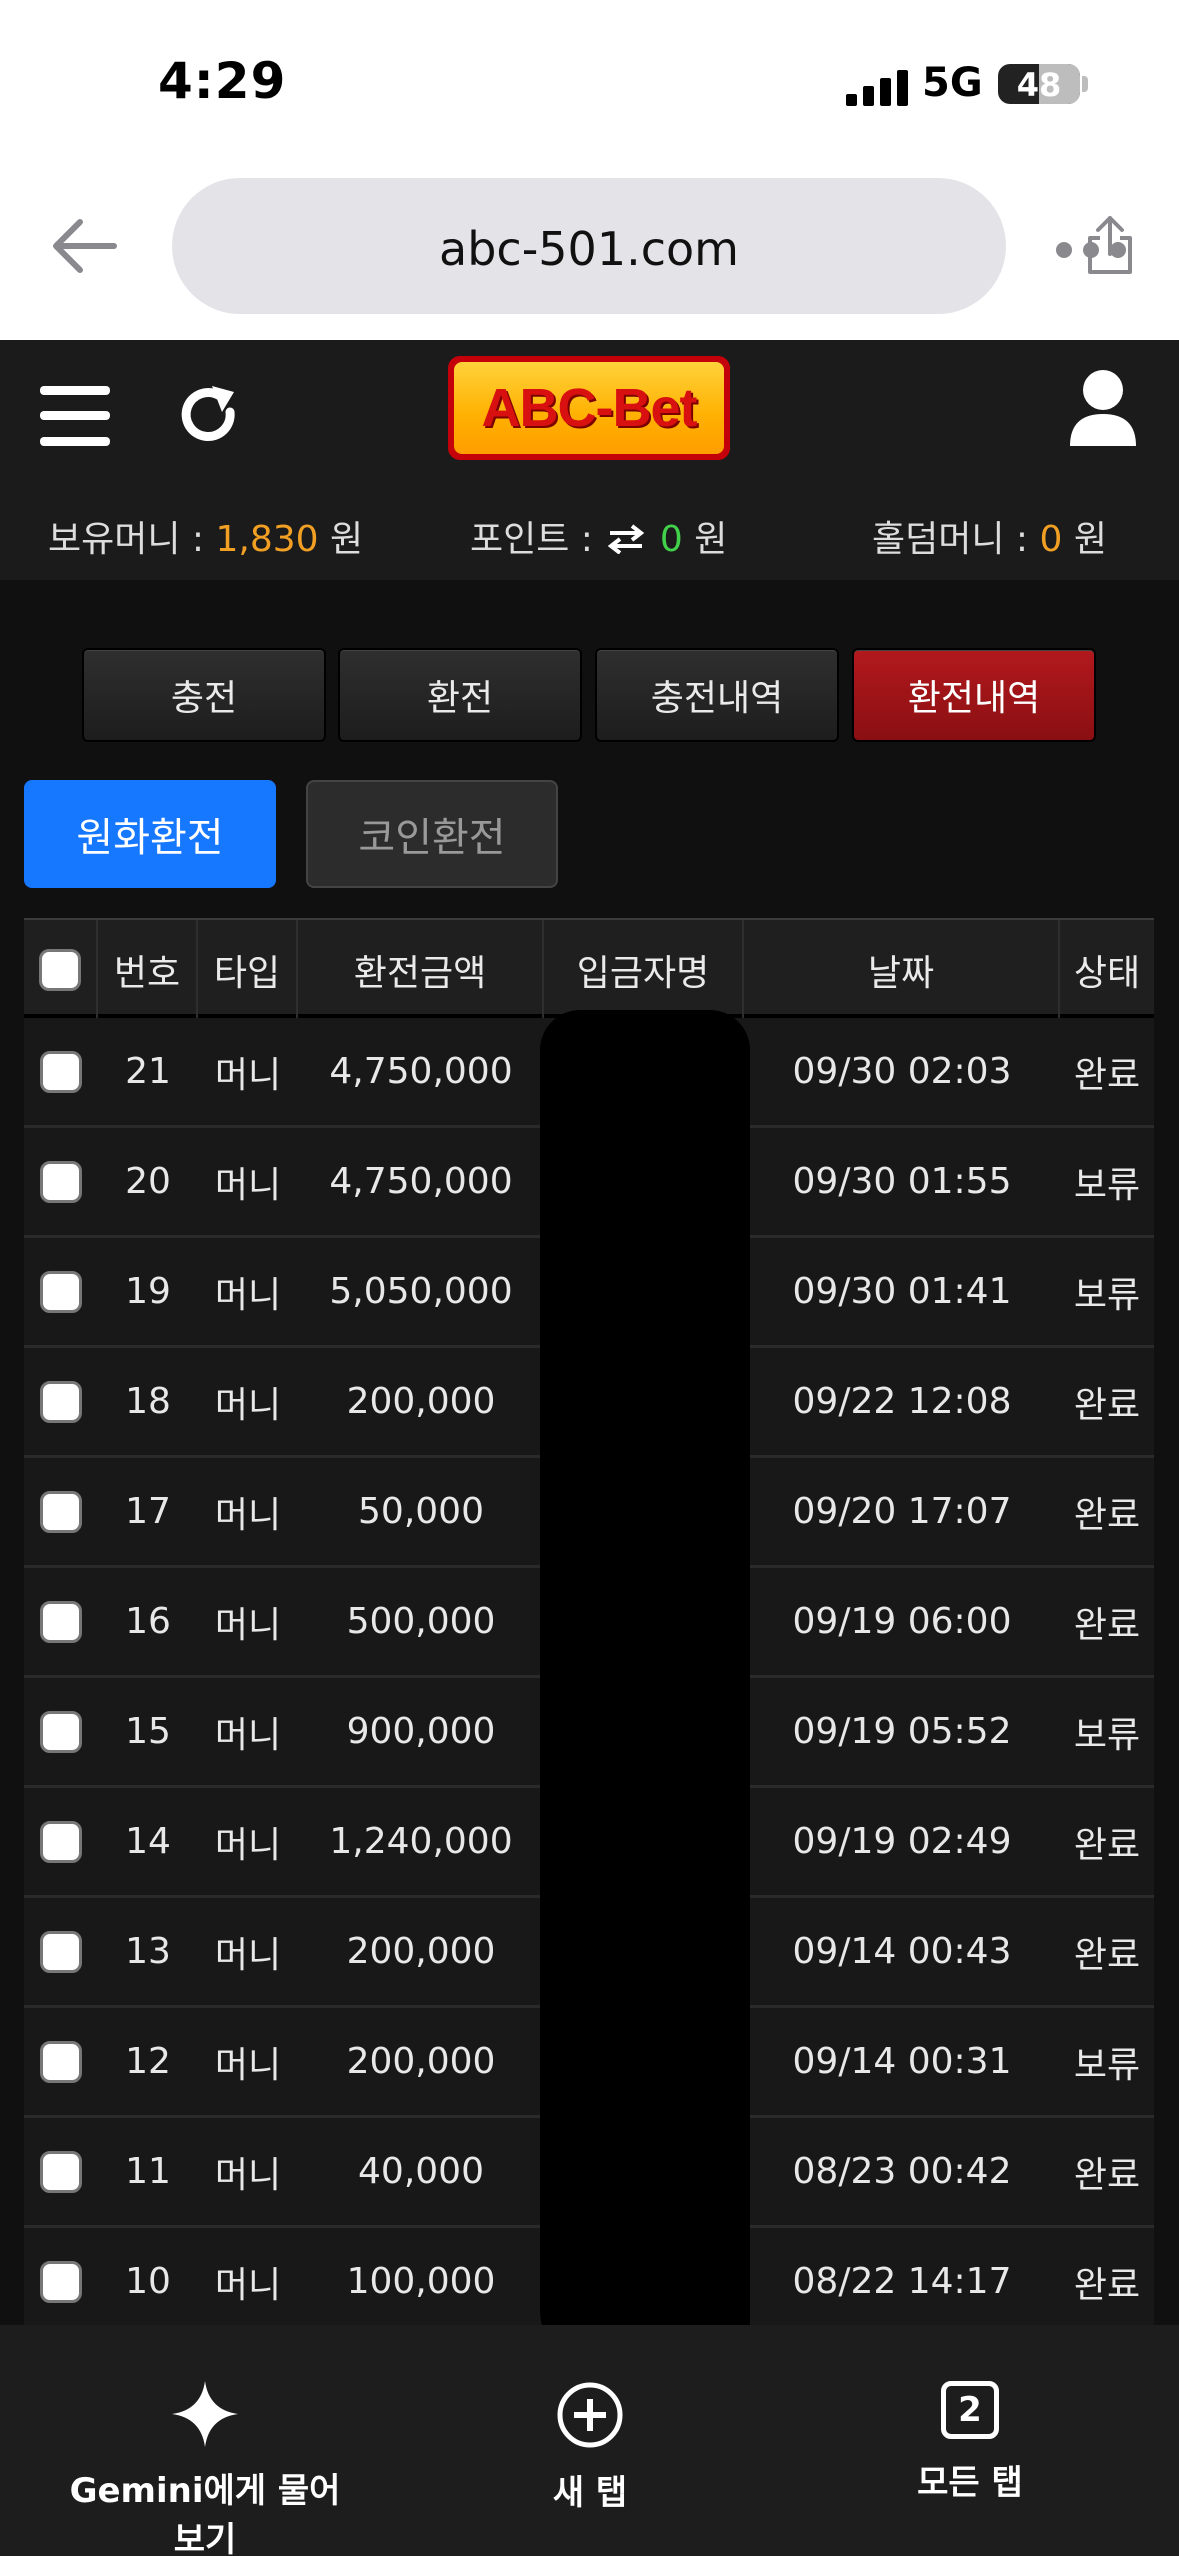 The height and width of the screenshot is (2556, 1179). What do you see at coordinates (902, 1731) in the screenshot?
I see `cell-date: 09/19 05:52` at bounding box center [902, 1731].